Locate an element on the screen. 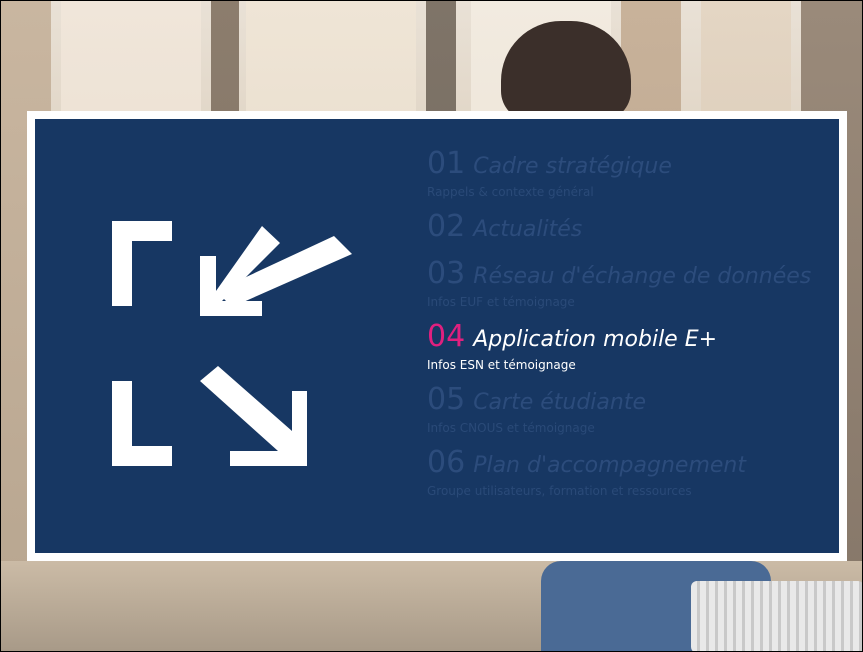 The image size is (863, 652). agenda-title: Cadre stratégique is located at coordinates (572, 166).